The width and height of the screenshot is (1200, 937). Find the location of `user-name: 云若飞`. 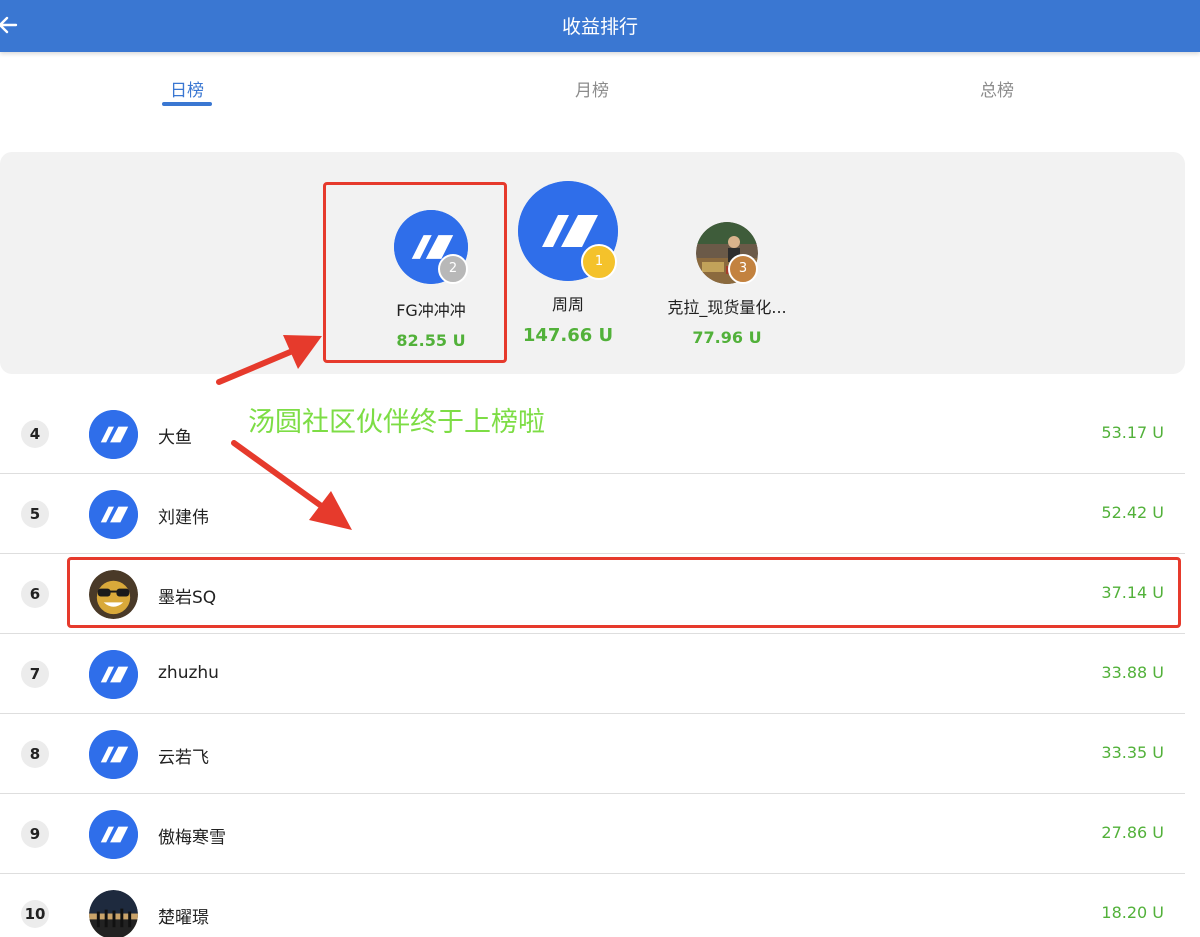

user-name: 云若飞 is located at coordinates (183, 758).